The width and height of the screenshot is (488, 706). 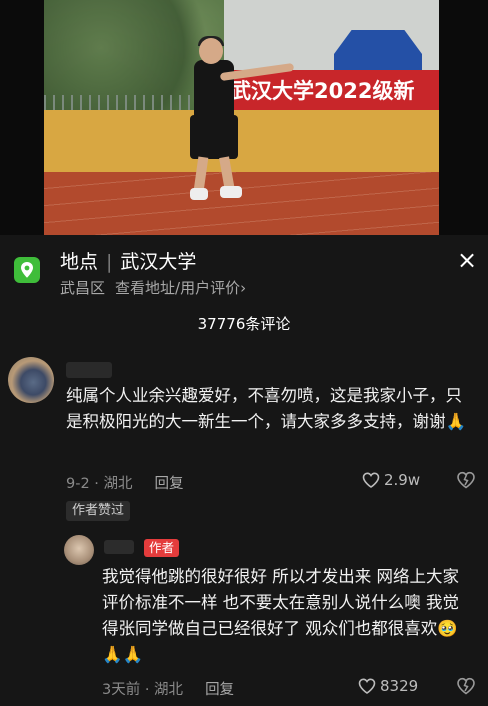 What do you see at coordinates (211, 51) in the screenshot?
I see `dancer-head` at bounding box center [211, 51].